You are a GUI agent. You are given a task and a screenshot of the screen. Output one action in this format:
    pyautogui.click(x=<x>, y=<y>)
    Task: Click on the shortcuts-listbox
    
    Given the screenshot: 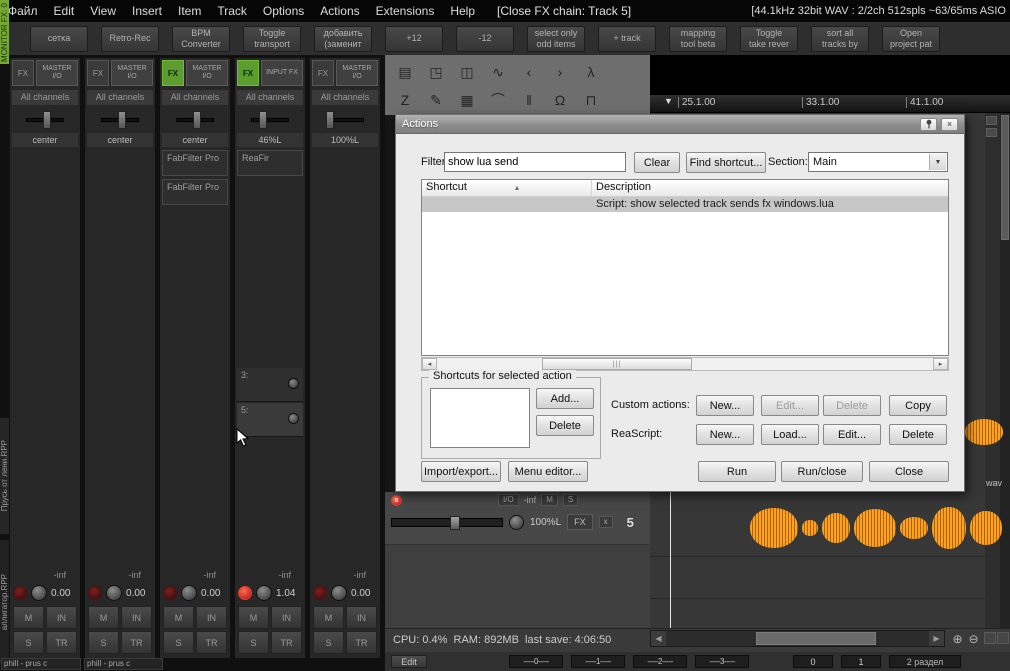 What is the action you would take?
    pyautogui.click(x=480, y=418)
    